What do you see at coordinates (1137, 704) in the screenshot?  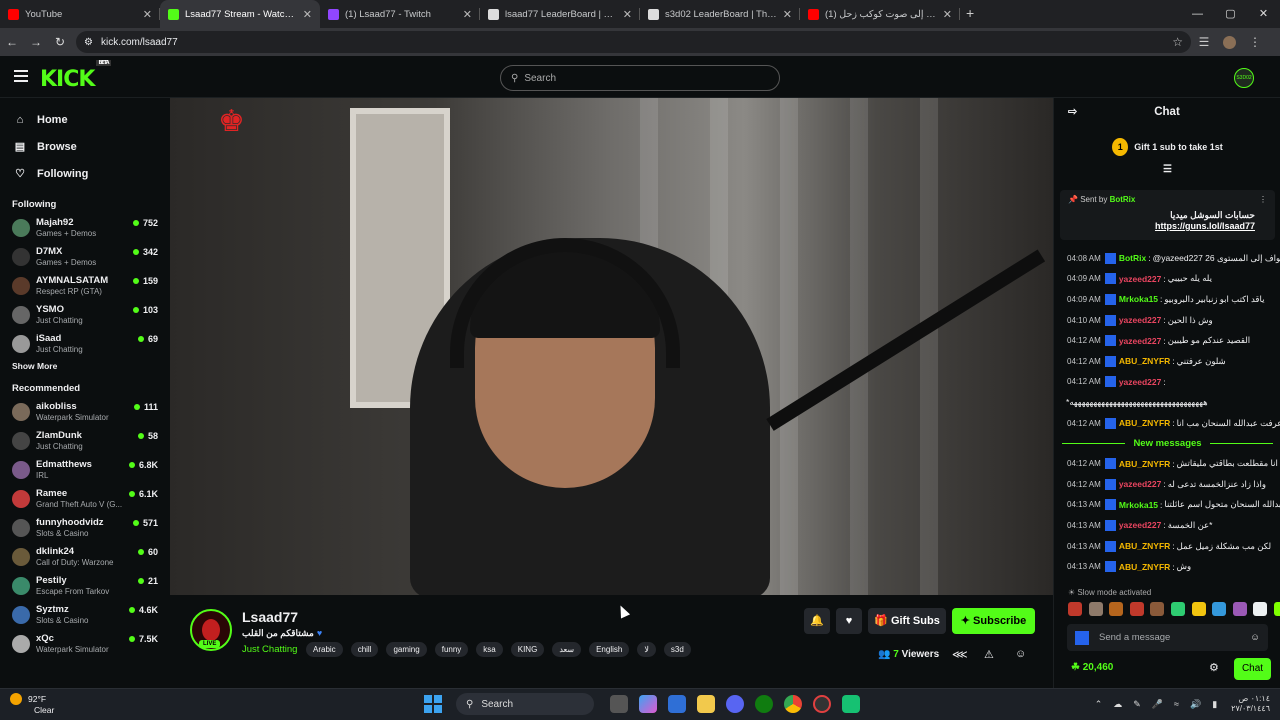 I see `pen-icon: ✎` at bounding box center [1137, 704].